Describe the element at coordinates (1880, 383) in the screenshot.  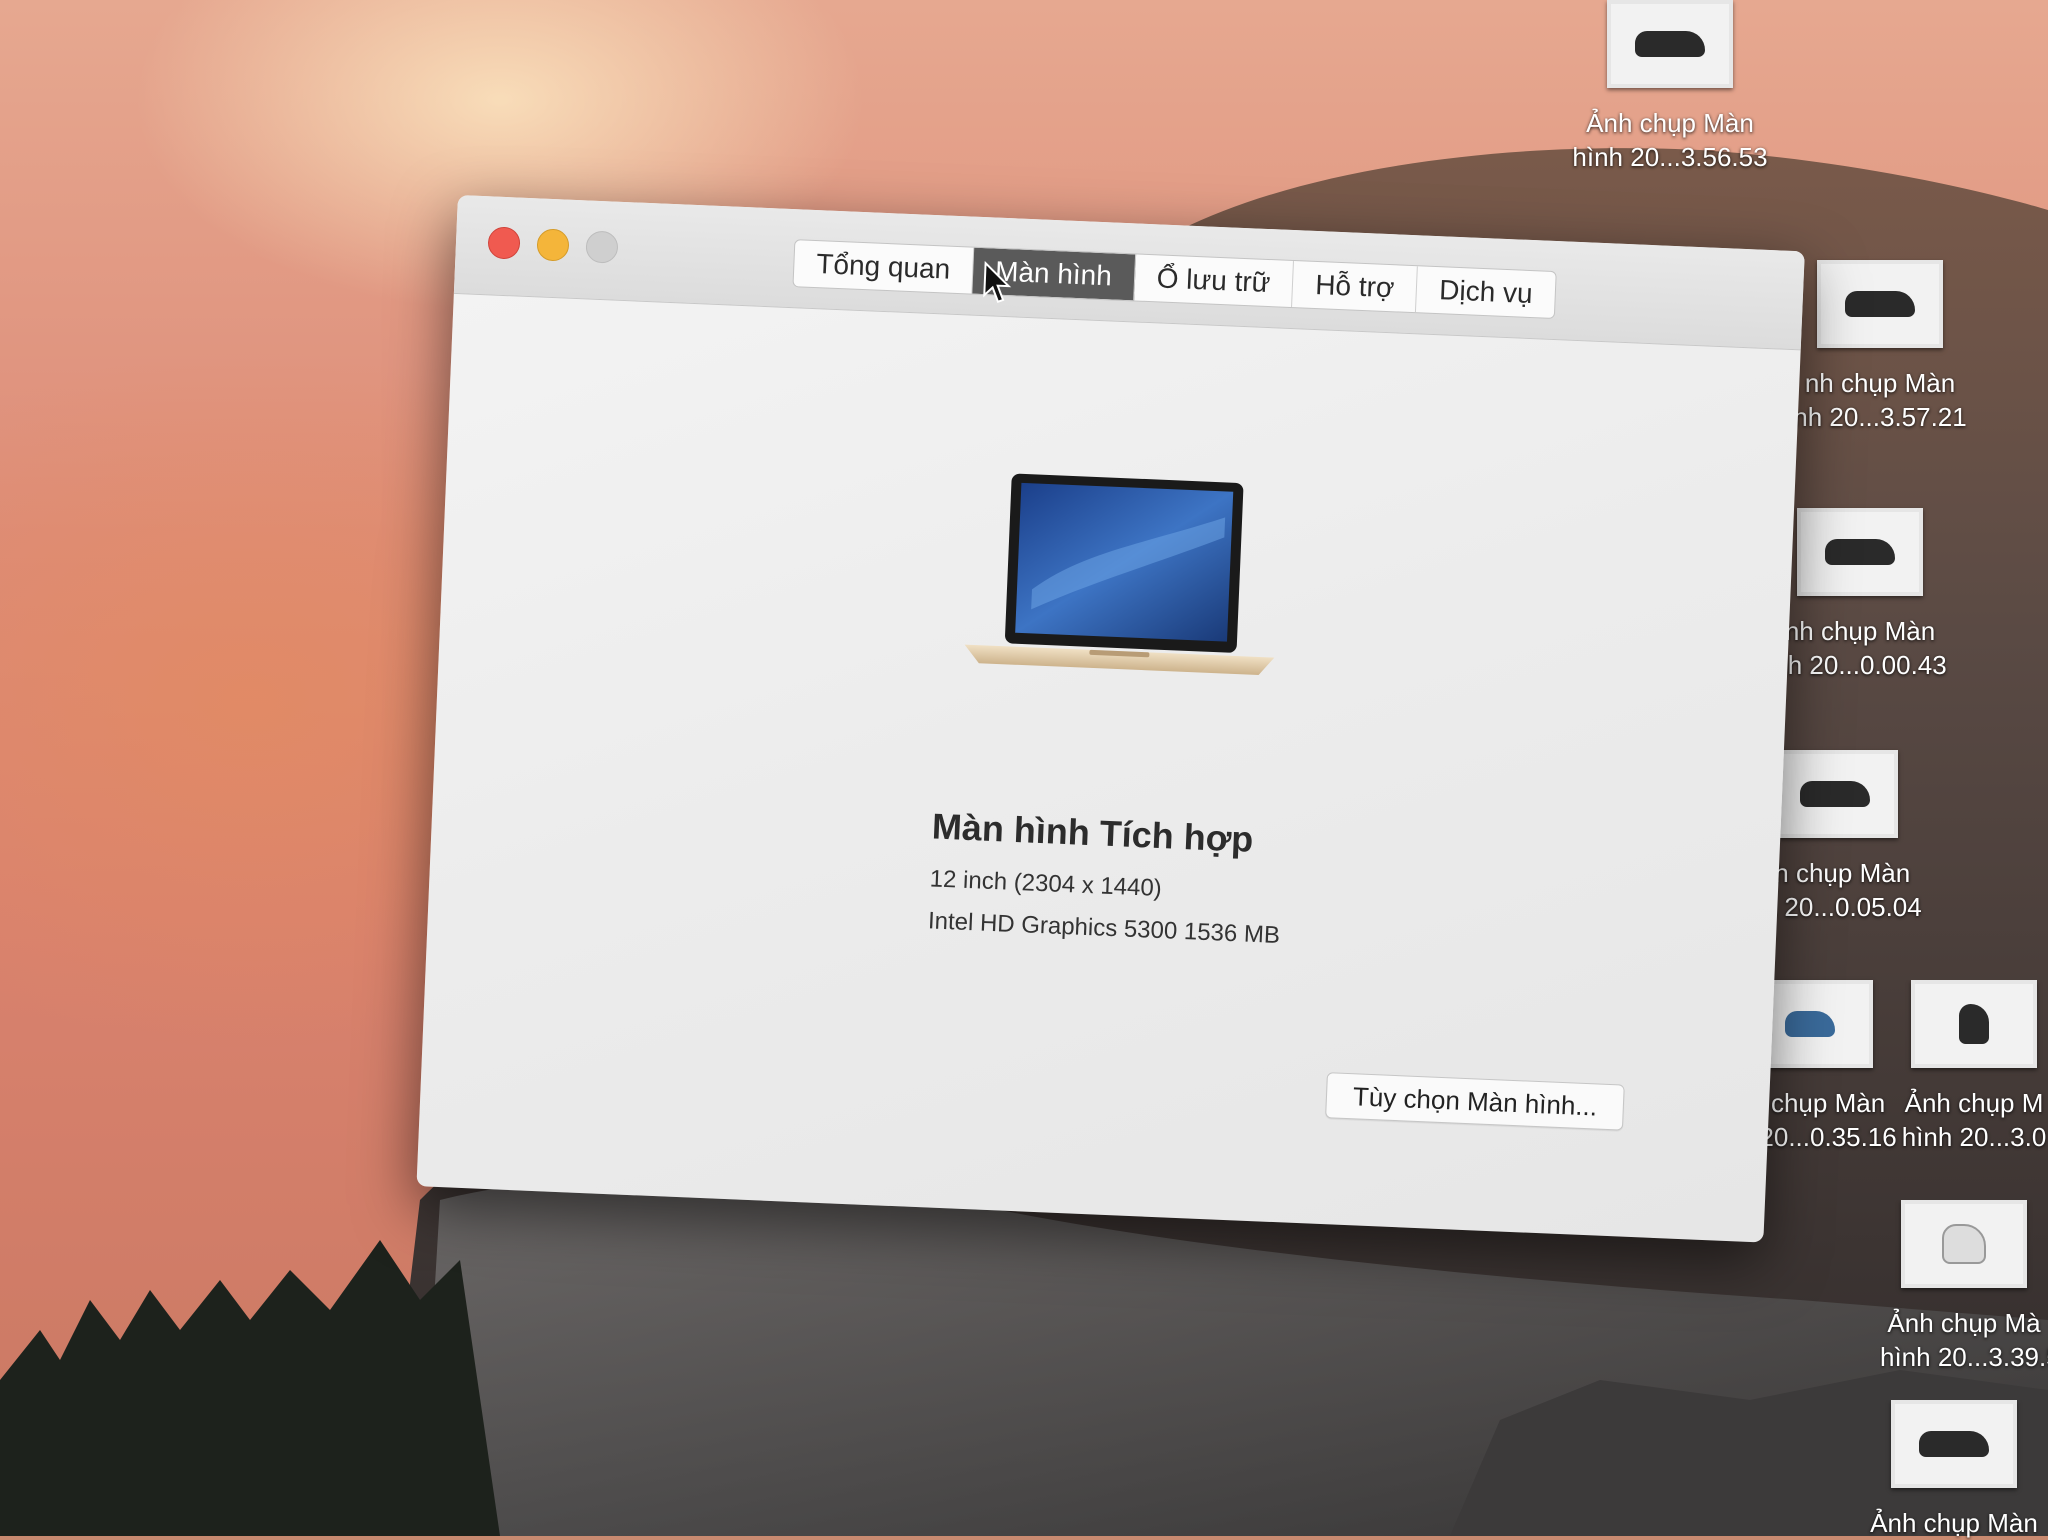
I see `file-name-line1: nh chụp Màn` at that location.